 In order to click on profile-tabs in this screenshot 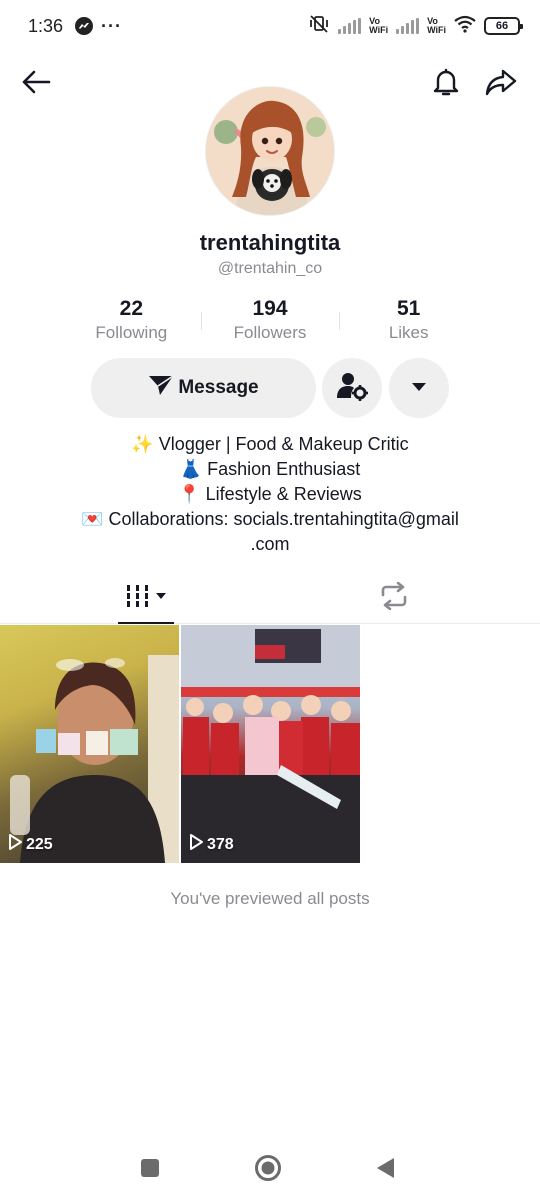, I will do `click(270, 598)`.